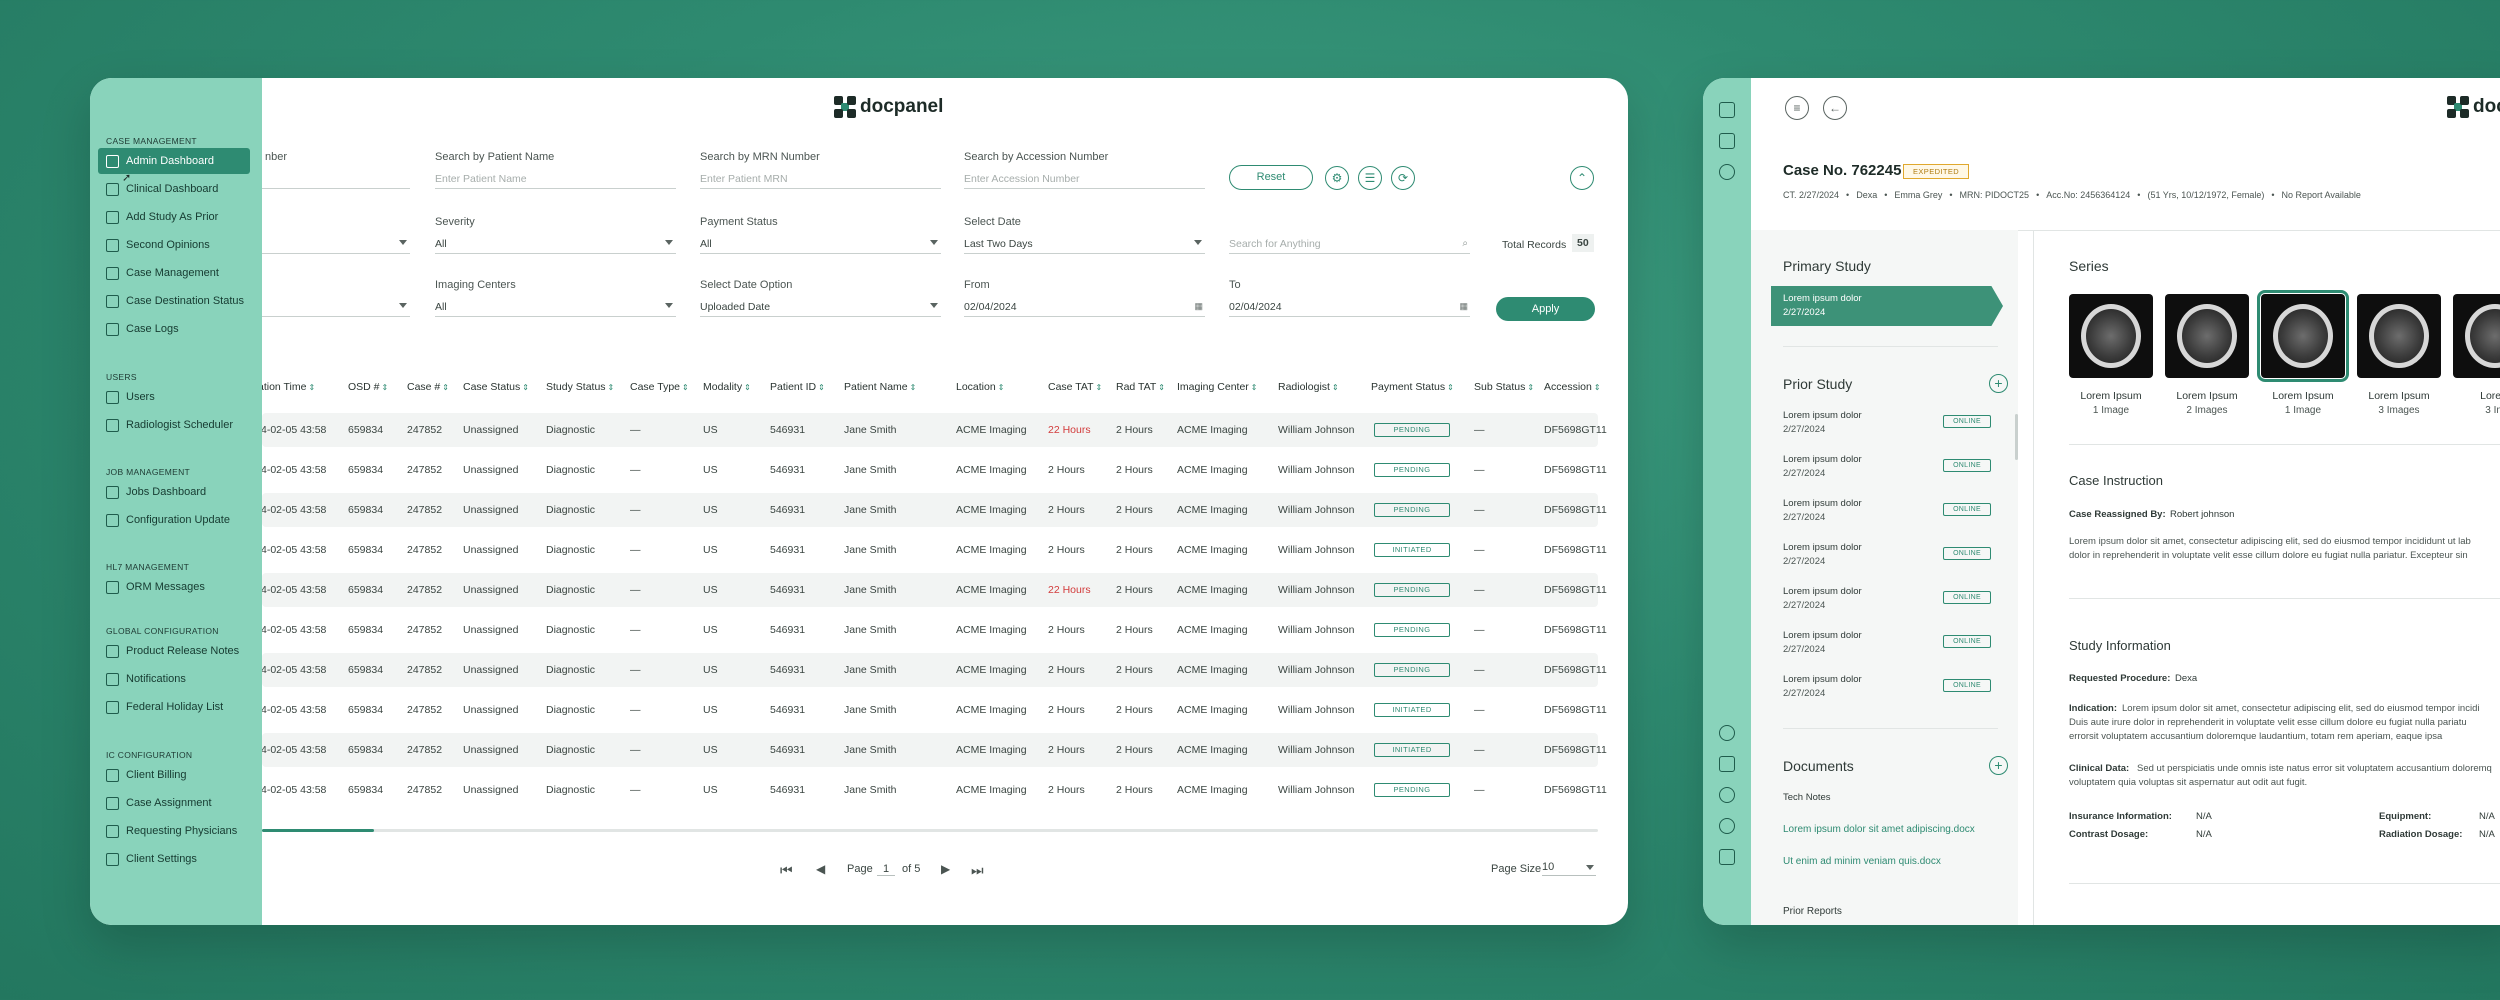 This screenshot has width=2500, height=1000. Describe the element at coordinates (1412, 387) in the screenshot. I see `column-header: Payment Status ⇕` at that location.